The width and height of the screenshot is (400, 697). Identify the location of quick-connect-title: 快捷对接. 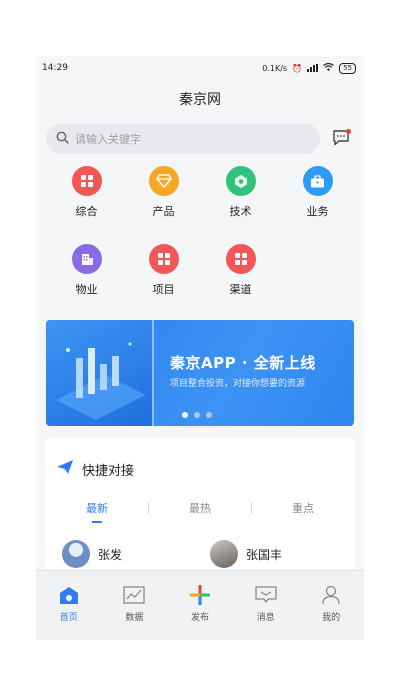
(108, 471).